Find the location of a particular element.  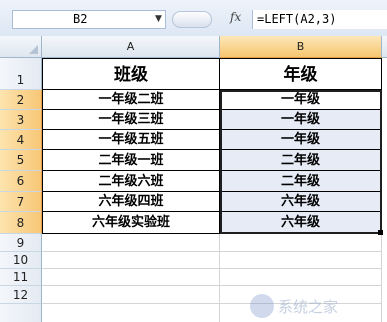

name-box: B2 is located at coordinates (89, 19).